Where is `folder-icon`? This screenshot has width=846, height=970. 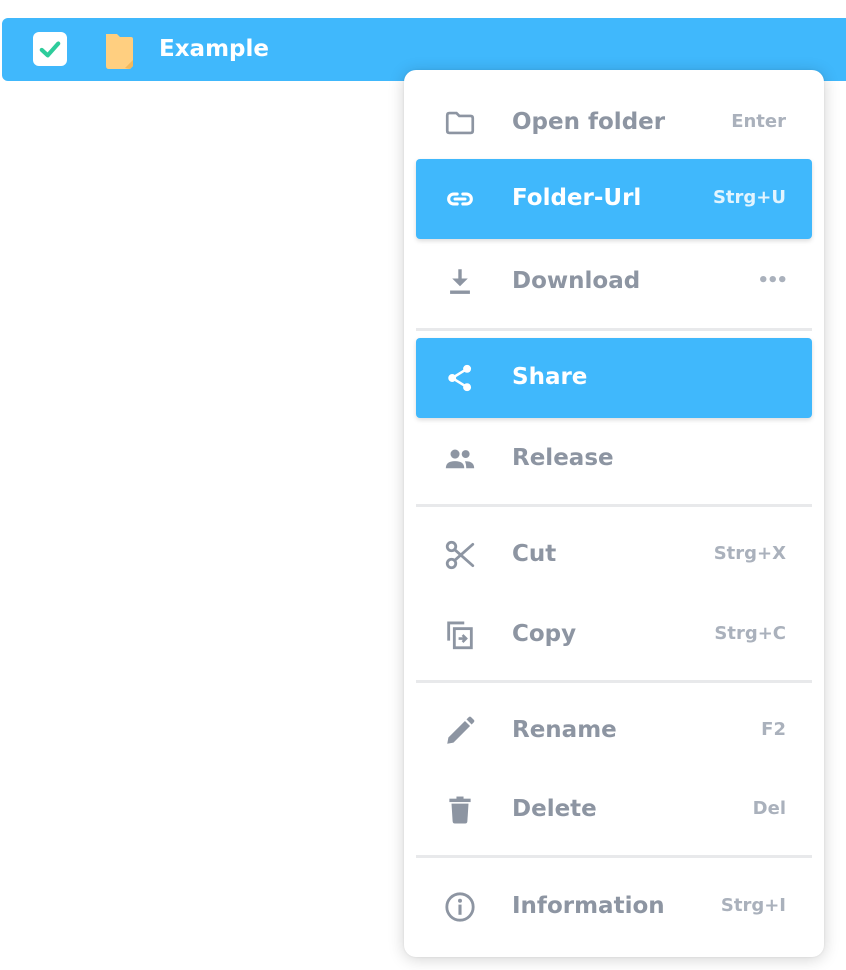
folder-icon is located at coordinates (460, 123).